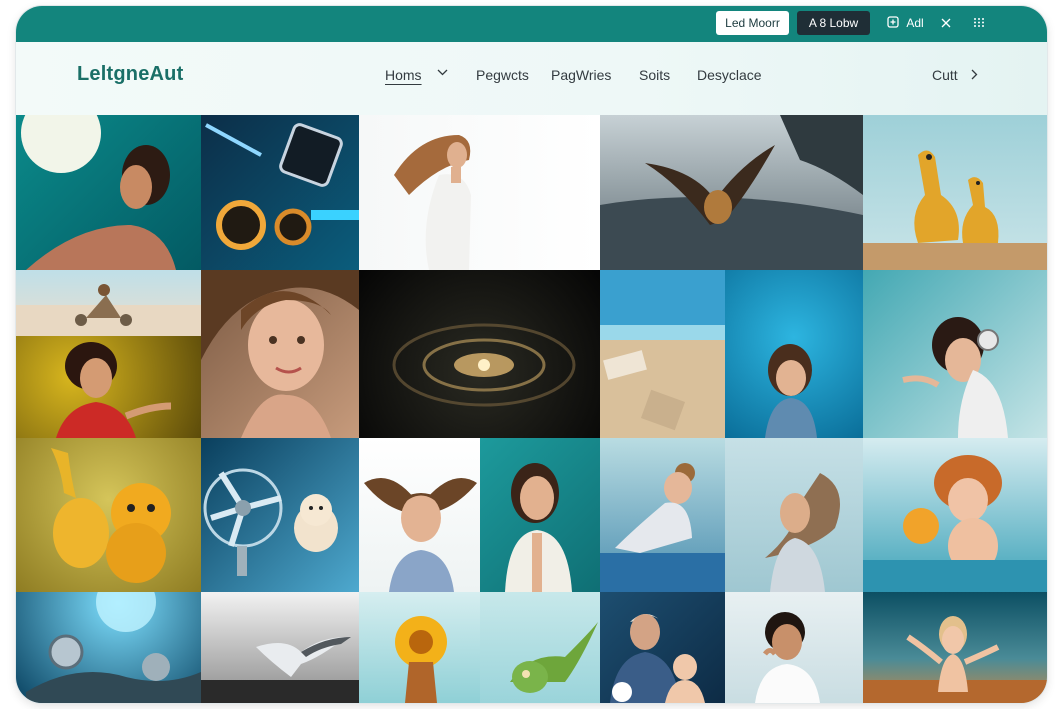 The image size is (1055, 709). What do you see at coordinates (915, 23) in the screenshot?
I see `add-label: Adl` at bounding box center [915, 23].